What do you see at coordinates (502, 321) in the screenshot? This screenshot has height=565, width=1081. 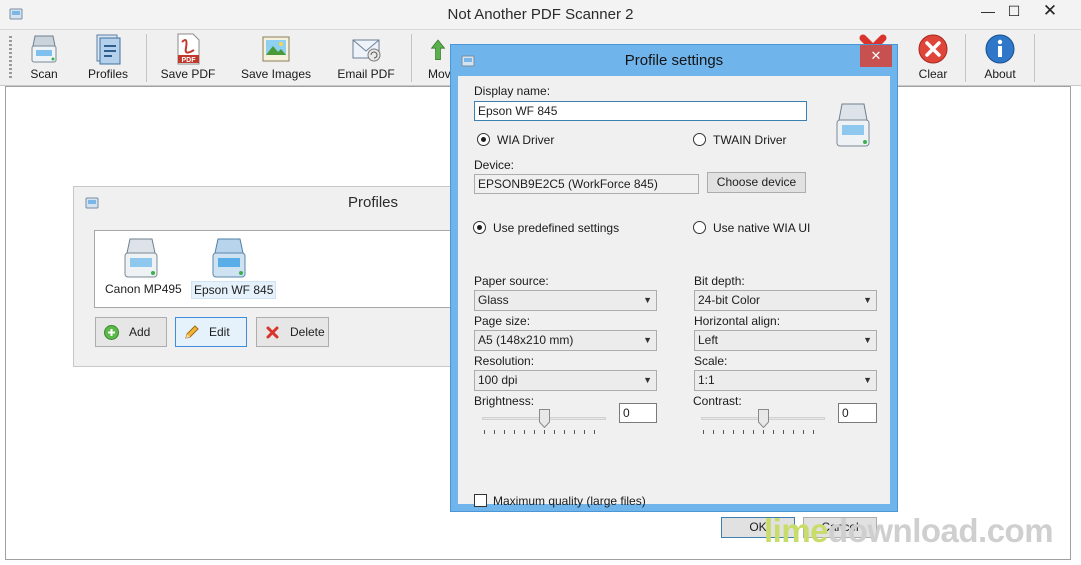 I see `page-size-label: Page size:` at bounding box center [502, 321].